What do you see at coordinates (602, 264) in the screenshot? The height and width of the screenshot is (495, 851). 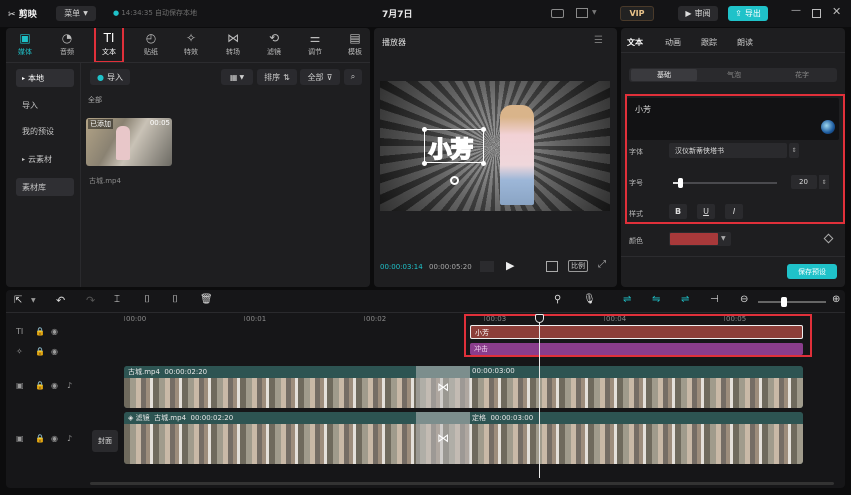 I see `fullscreen-icon: ⤢` at bounding box center [602, 264].